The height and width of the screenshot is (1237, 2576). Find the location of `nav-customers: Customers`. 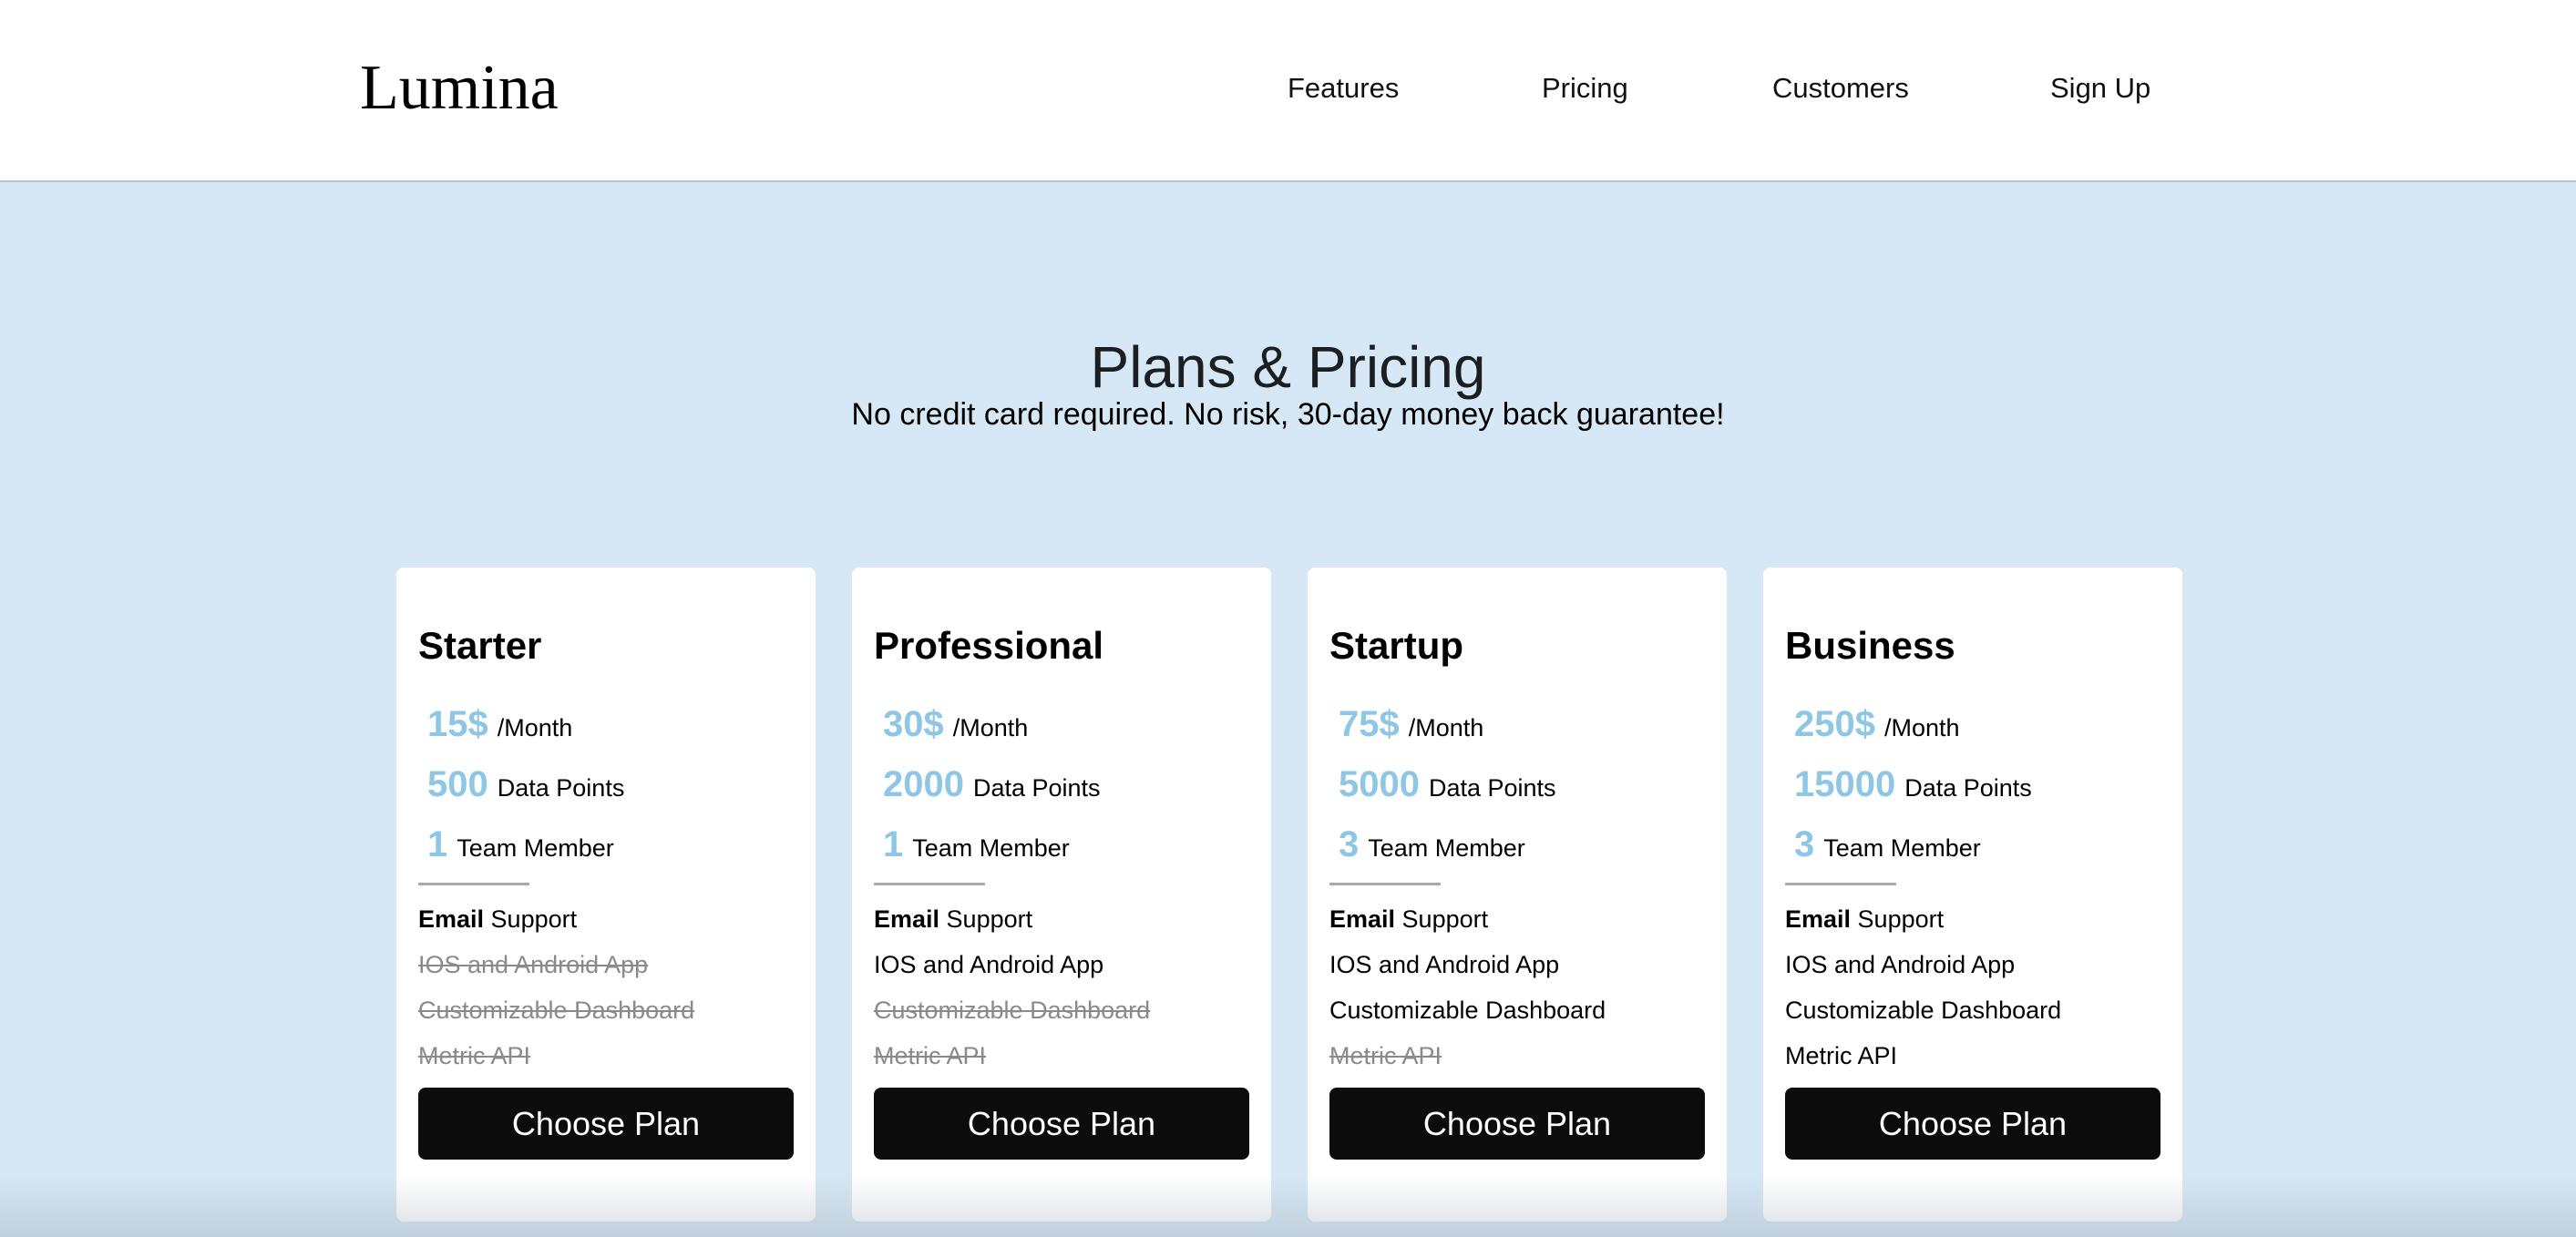

nav-customers: Customers is located at coordinates (1841, 88).